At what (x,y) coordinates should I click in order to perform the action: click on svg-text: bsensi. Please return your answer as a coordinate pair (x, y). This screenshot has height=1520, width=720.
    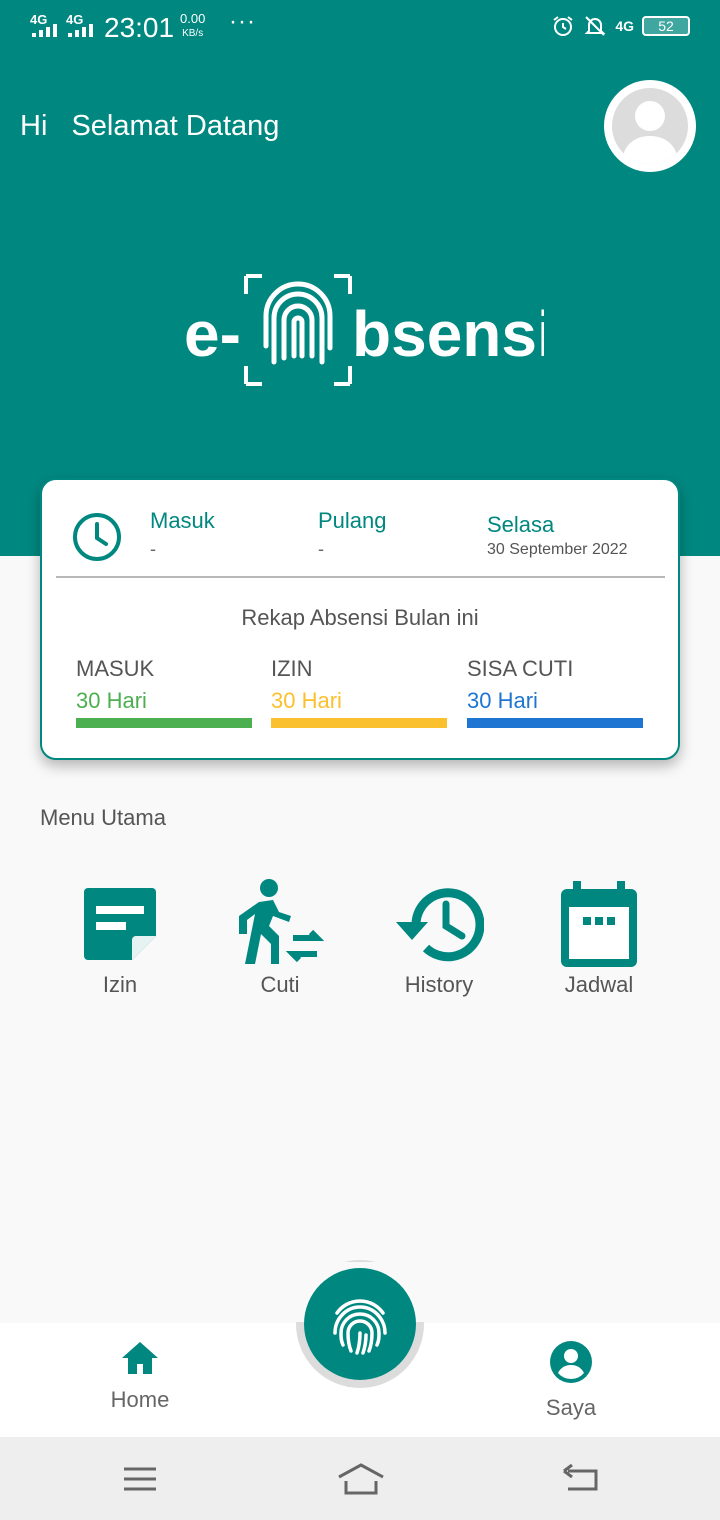
    Looking at the image, I should click on (448, 334).